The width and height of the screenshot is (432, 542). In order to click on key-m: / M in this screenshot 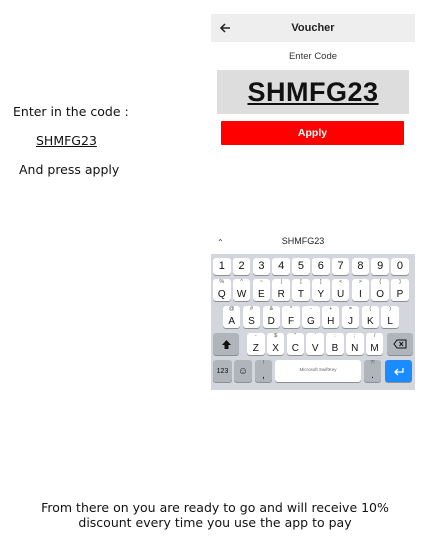, I will do `click(374, 344)`.